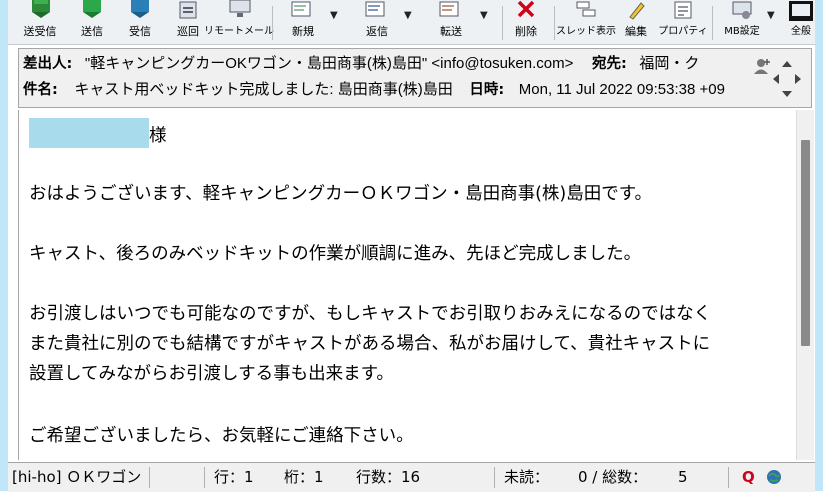 Image resolution: width=823 pixels, height=492 pixels. What do you see at coordinates (787, 79) in the screenshot?
I see `navigation-arrows-icon` at bounding box center [787, 79].